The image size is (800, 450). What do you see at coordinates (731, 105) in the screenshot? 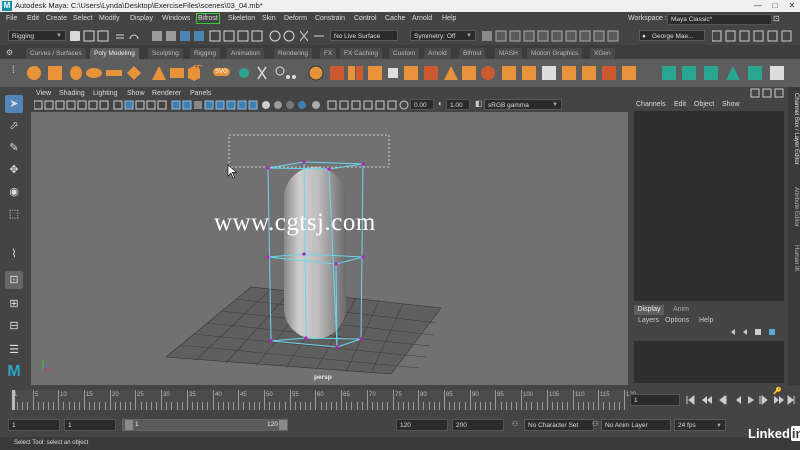
I see `show-menu: Show` at bounding box center [731, 105].